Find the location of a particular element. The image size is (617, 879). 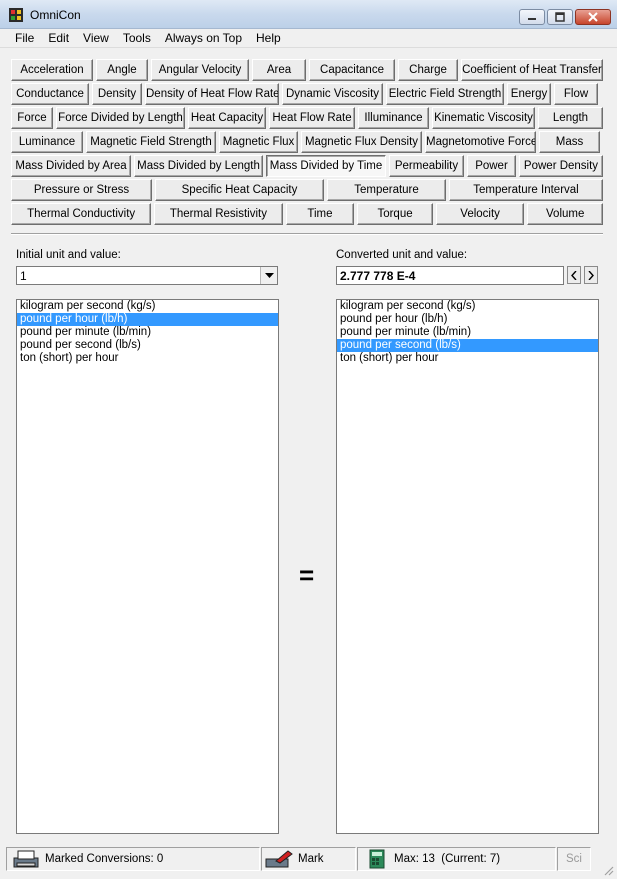

category-heat-transfer-button: Coefficient of Heat Transfer is located at coordinates (532, 70).